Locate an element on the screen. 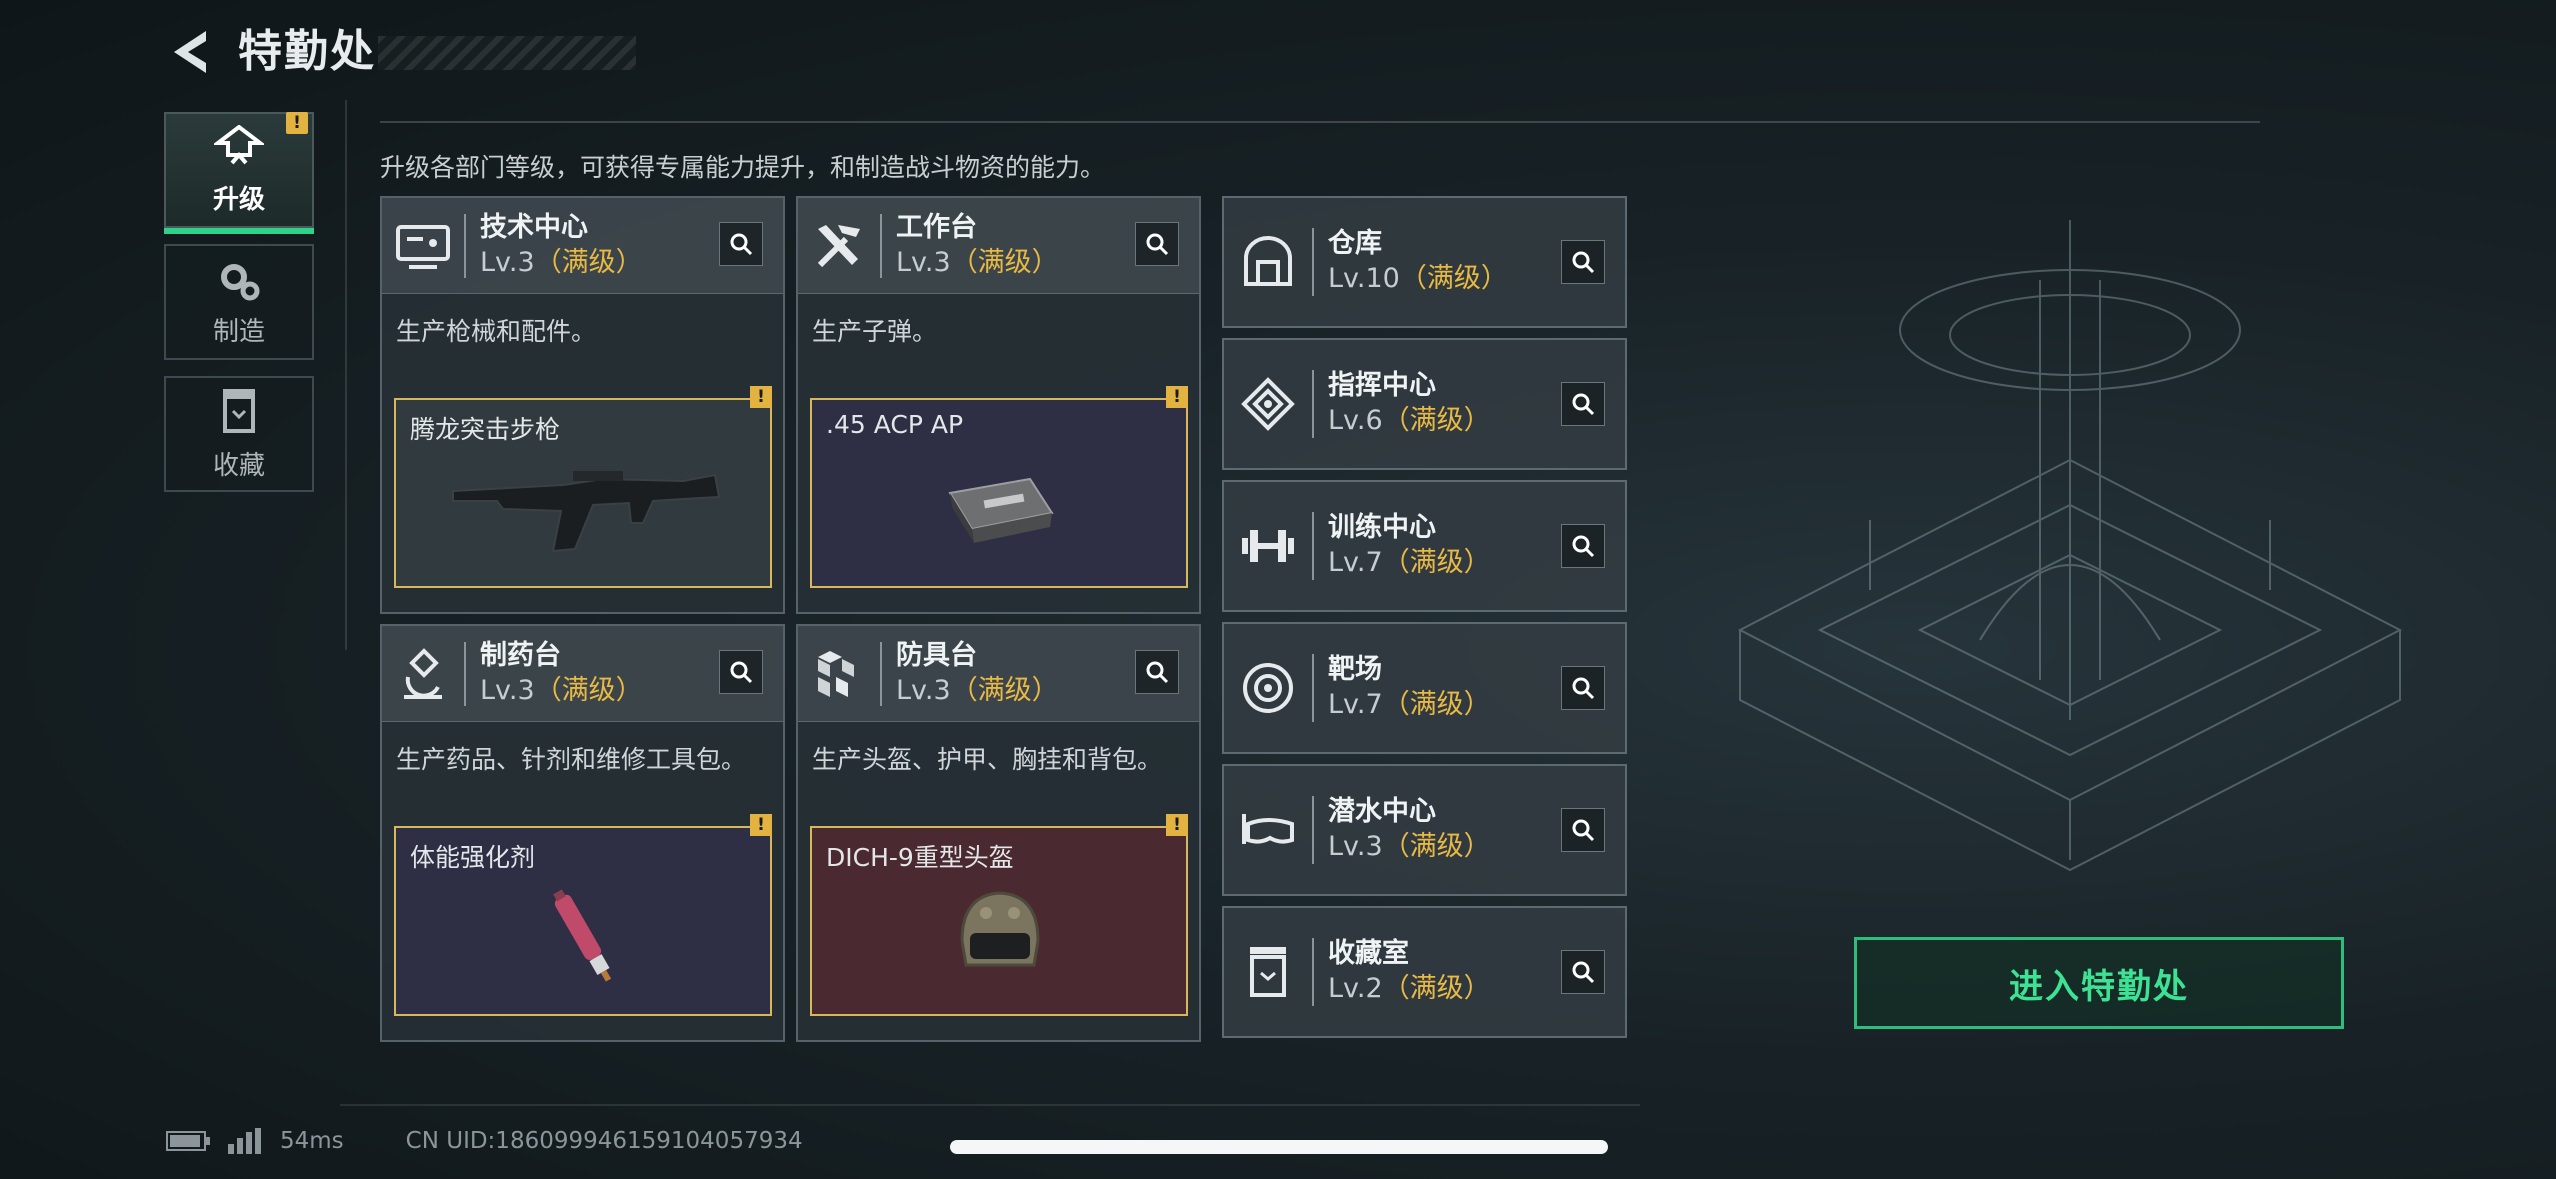 Image resolution: width=2556 pixels, height=1179 pixels. dumbbell-icon is located at coordinates (1268, 546).